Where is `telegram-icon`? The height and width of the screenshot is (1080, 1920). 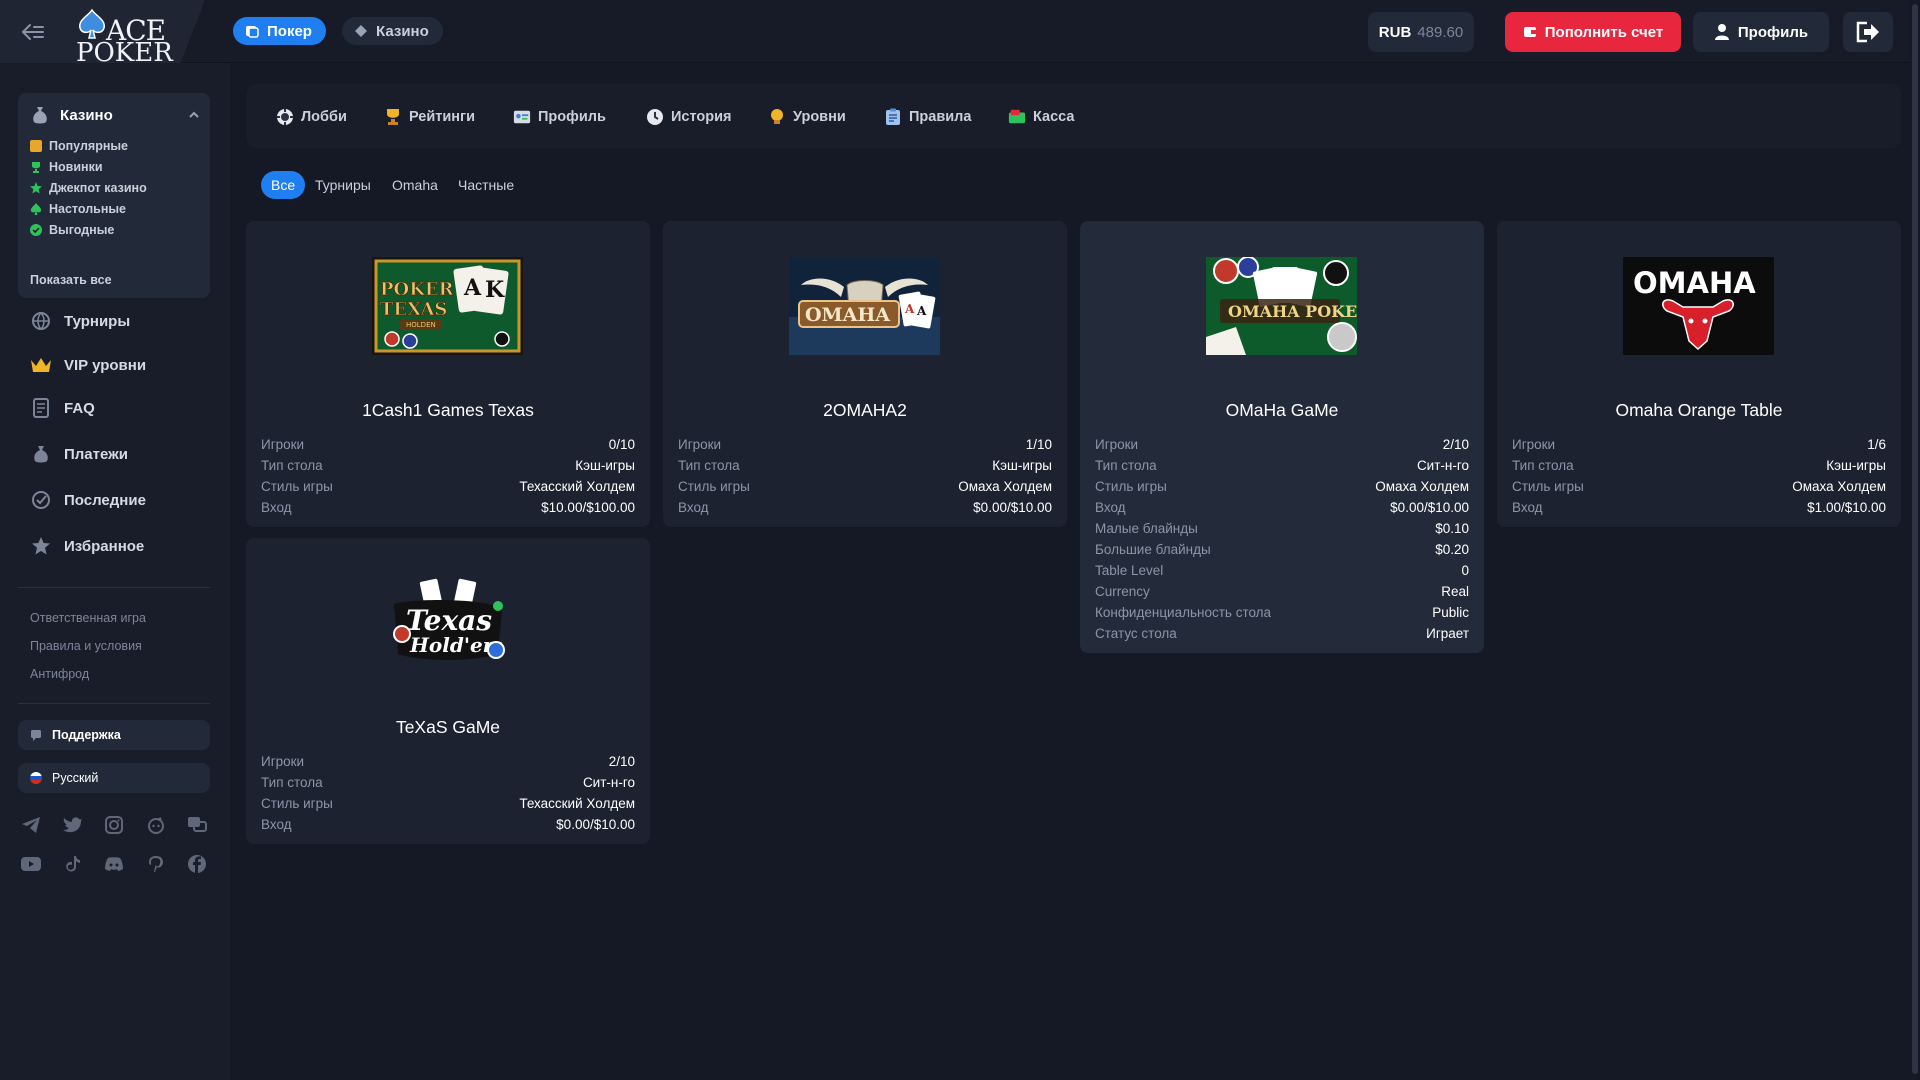 telegram-icon is located at coordinates (31, 825).